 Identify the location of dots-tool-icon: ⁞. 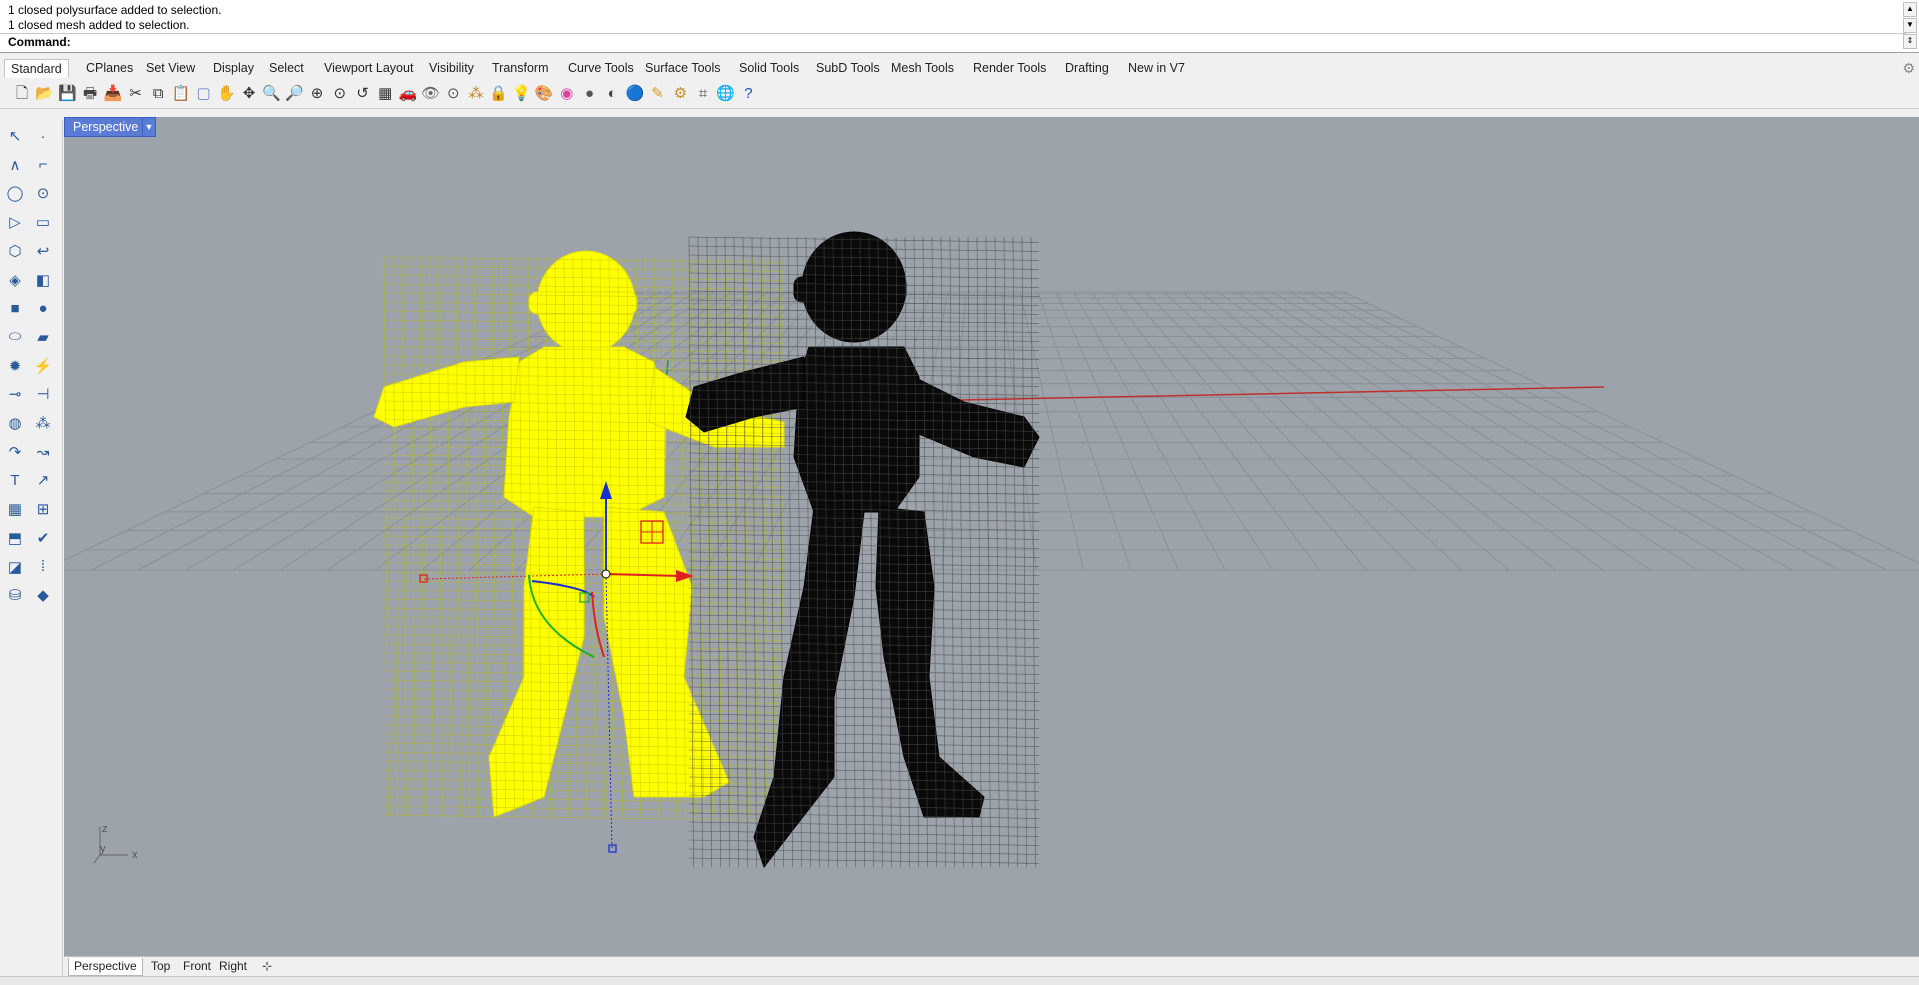
(43, 567).